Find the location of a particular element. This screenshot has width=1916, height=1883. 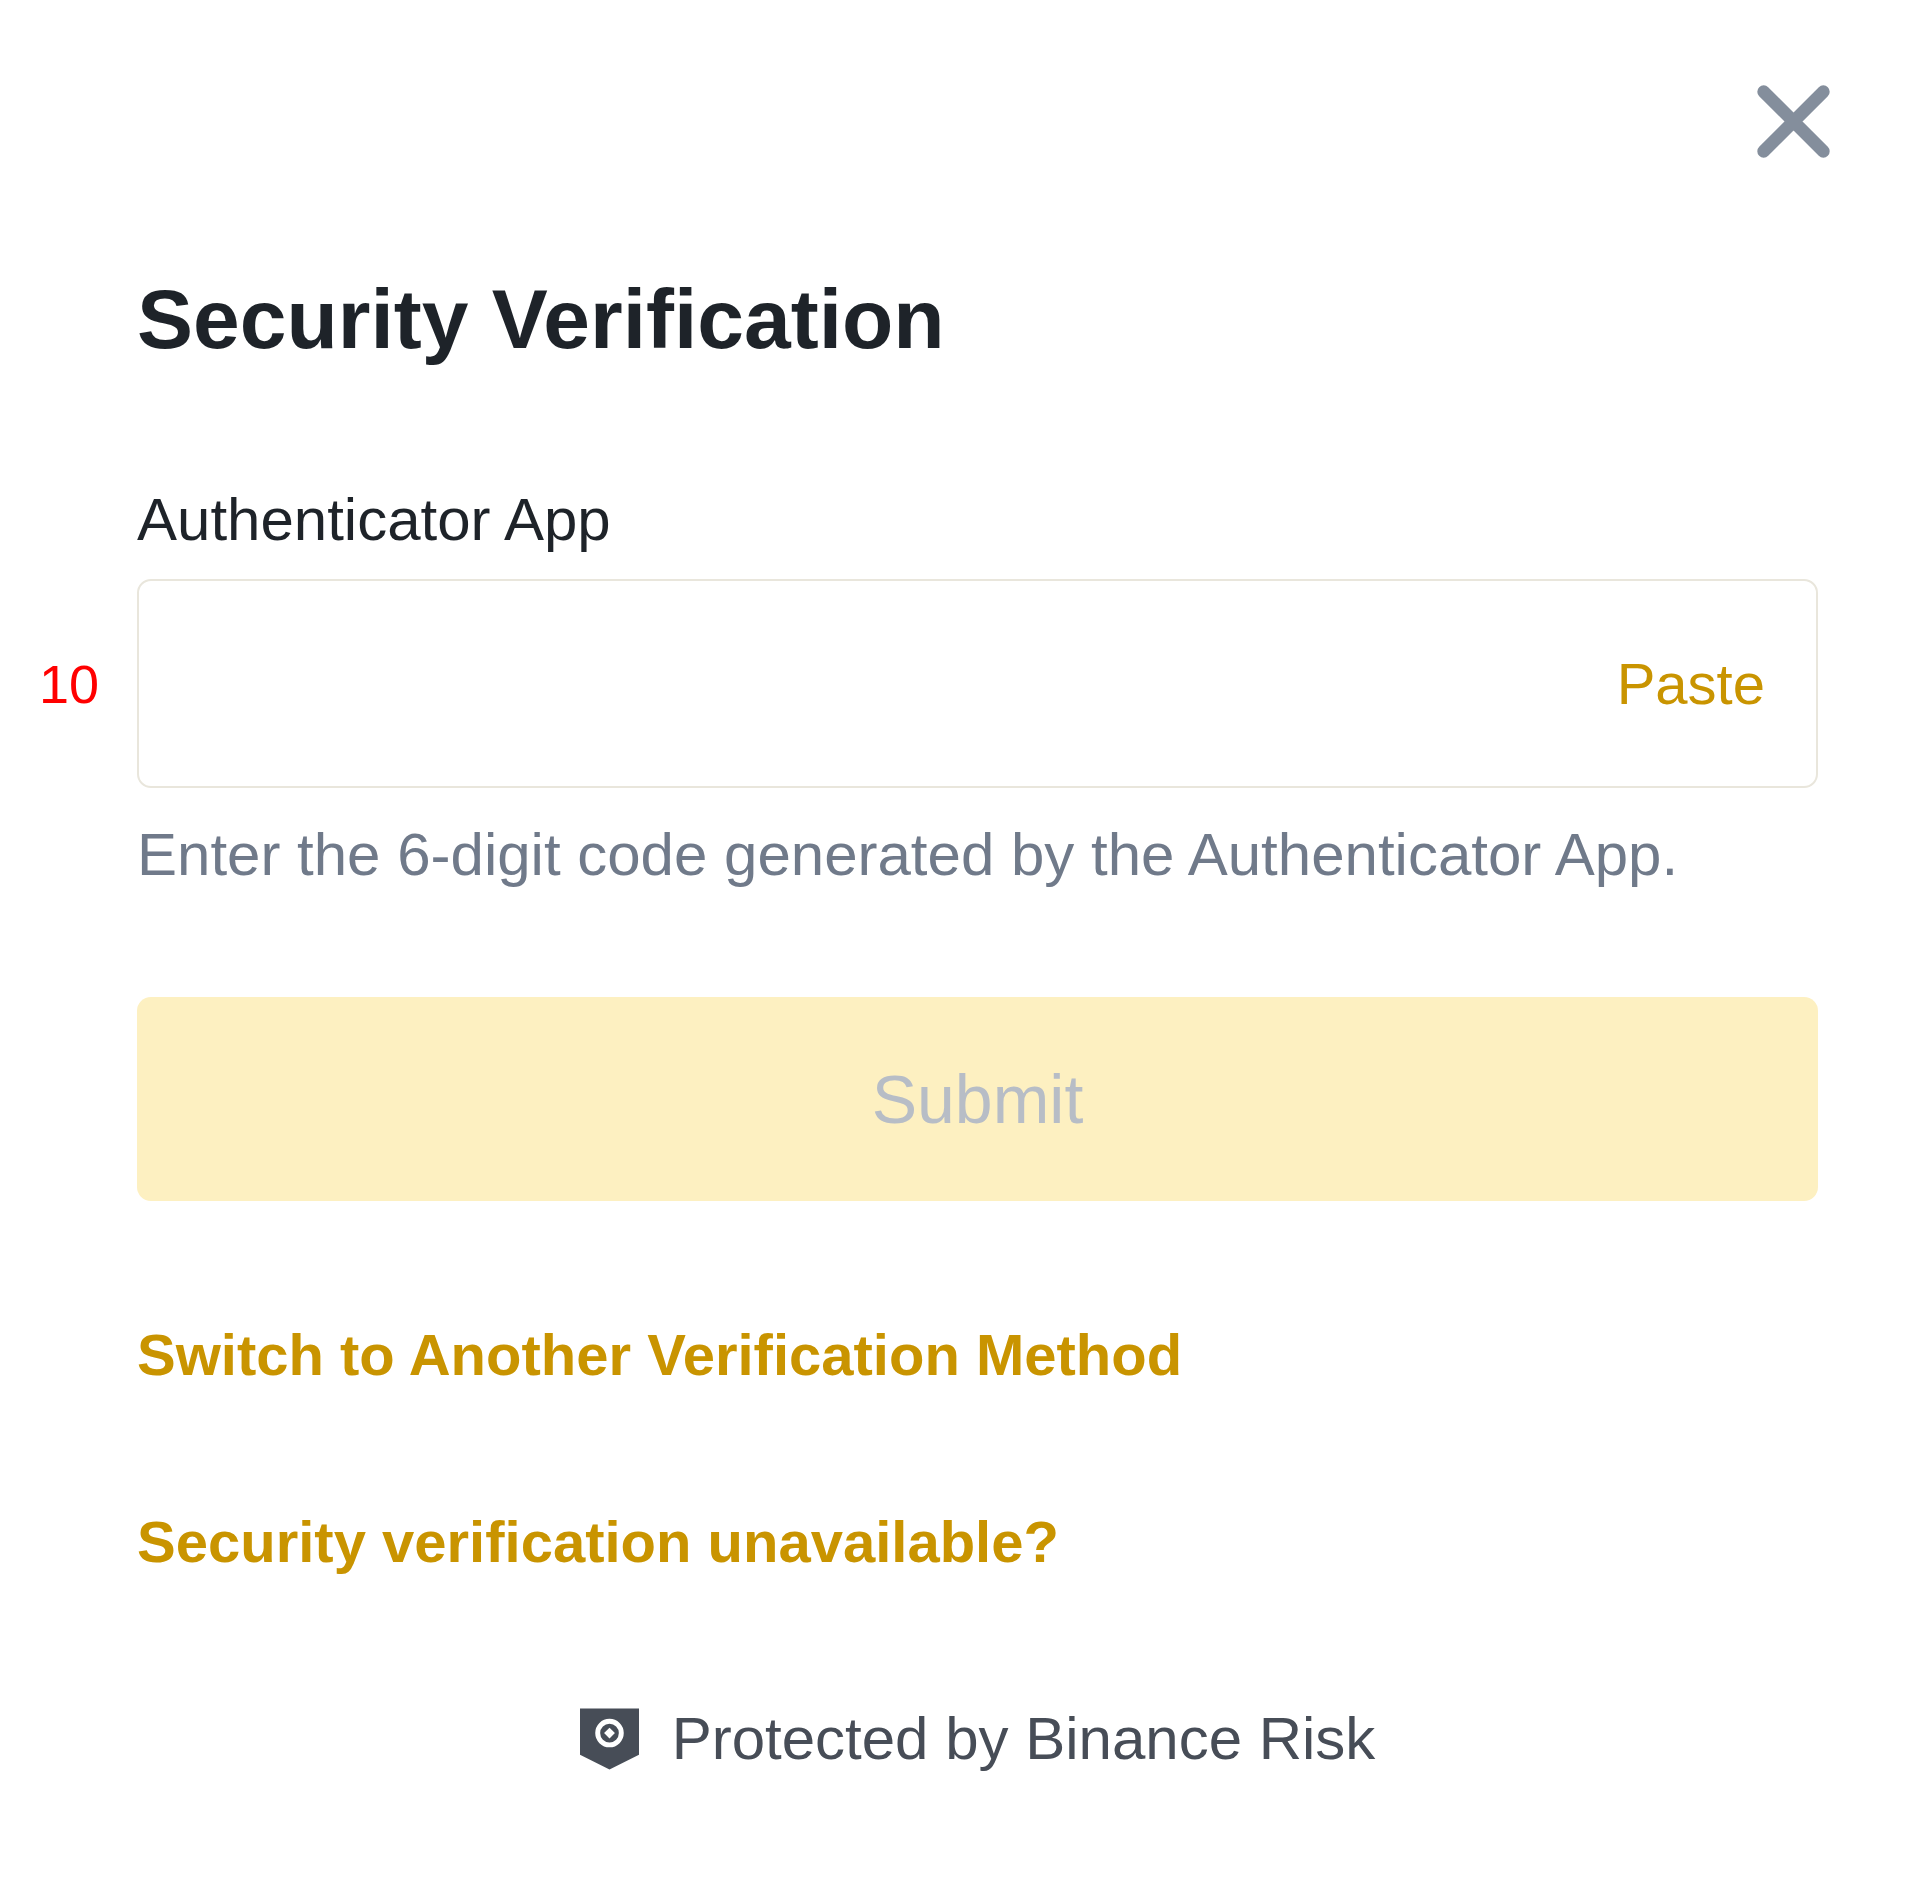

field-label: Authenticator App is located at coordinates (374, 520).